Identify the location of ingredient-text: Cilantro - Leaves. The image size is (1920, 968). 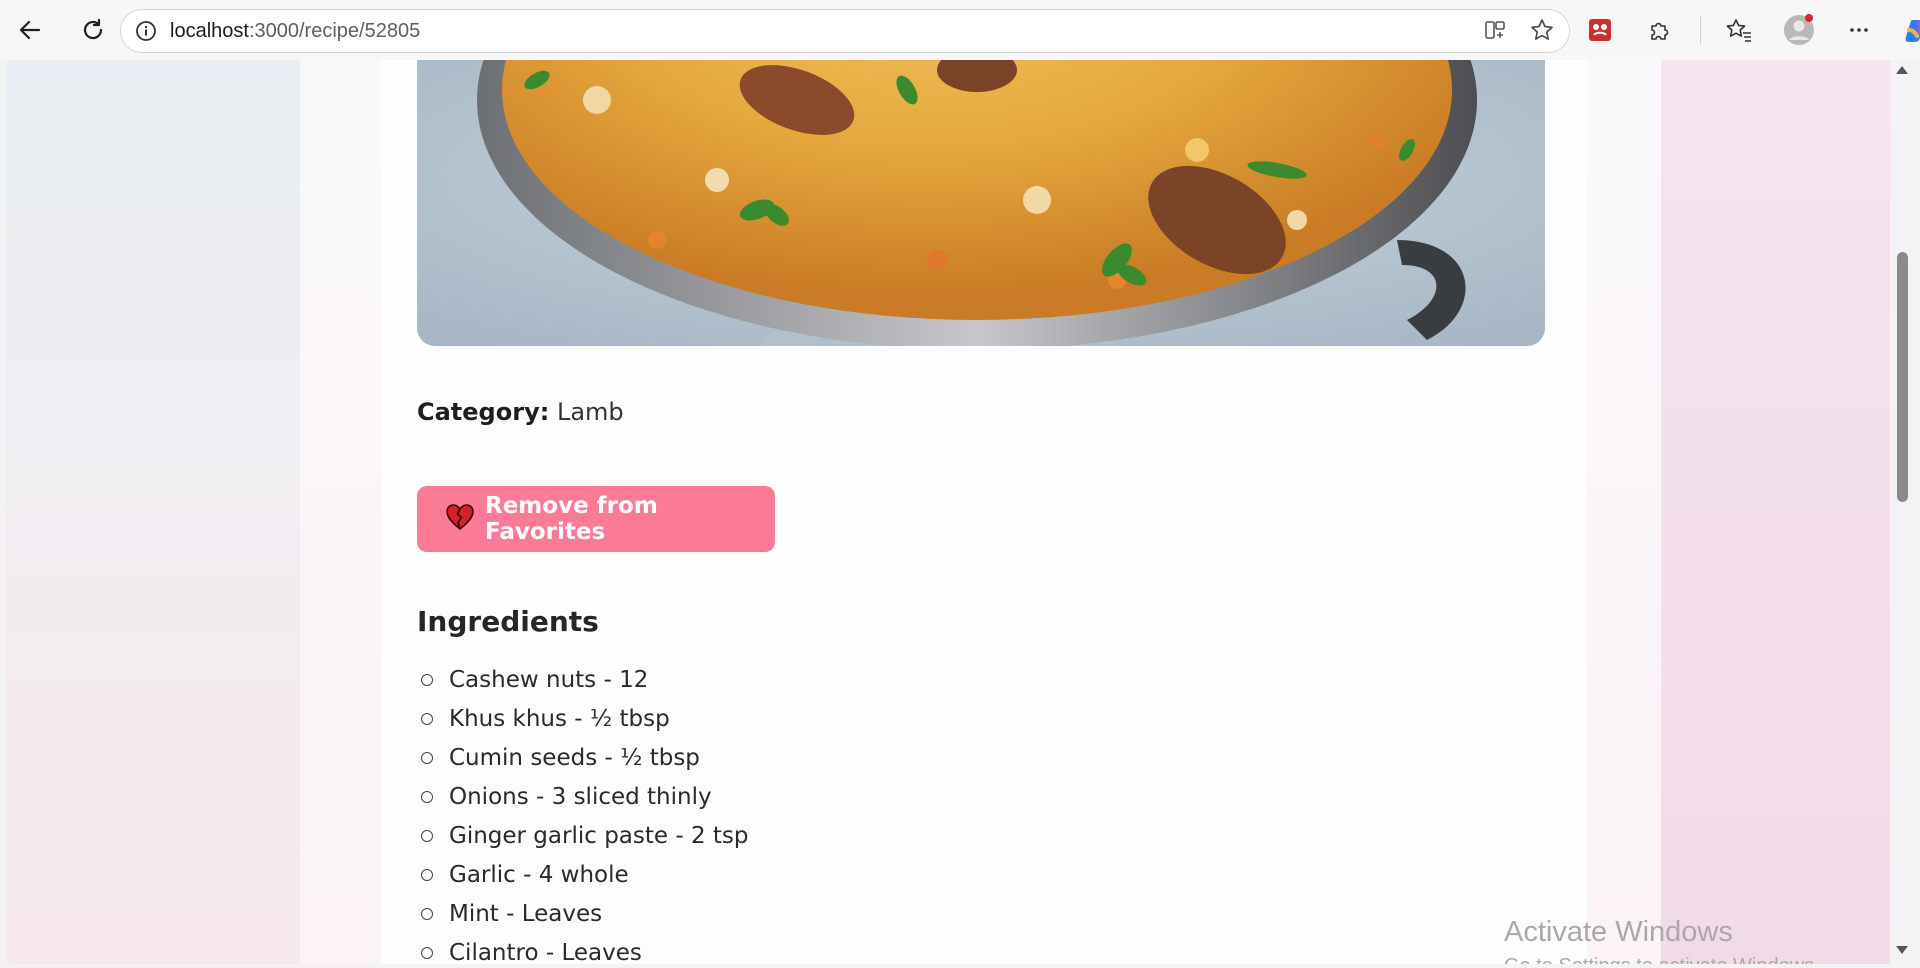
(545, 952).